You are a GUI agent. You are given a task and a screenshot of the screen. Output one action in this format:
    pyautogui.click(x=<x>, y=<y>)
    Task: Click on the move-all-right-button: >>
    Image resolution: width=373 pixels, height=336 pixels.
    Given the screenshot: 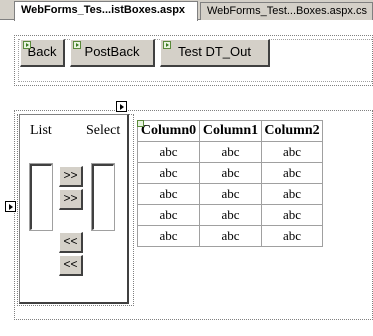 What is the action you would take?
    pyautogui.click(x=71, y=199)
    